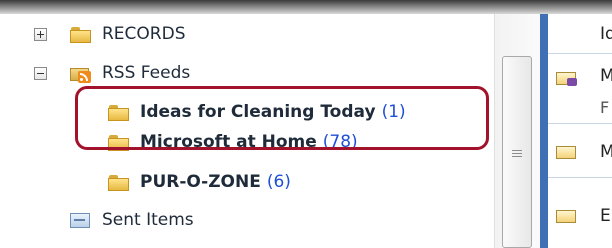  What do you see at coordinates (40, 73) in the screenshot?
I see `collapse-minus-icon` at bounding box center [40, 73].